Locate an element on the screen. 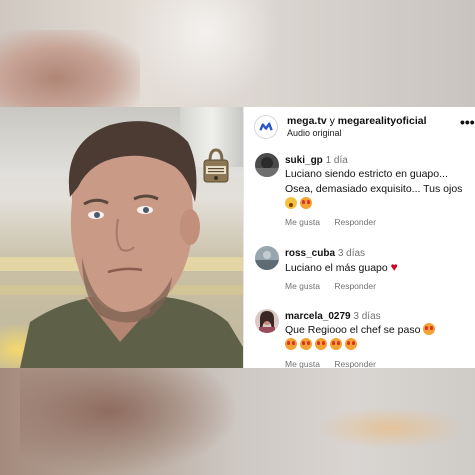 Image resolution: width=475 pixels, height=475 pixels. audio-label: Audio original is located at coordinates (314, 133).